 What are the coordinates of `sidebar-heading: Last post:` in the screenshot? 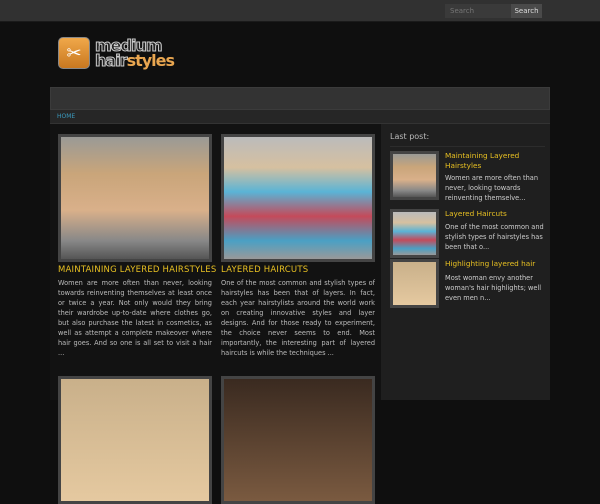 It's located at (410, 136).